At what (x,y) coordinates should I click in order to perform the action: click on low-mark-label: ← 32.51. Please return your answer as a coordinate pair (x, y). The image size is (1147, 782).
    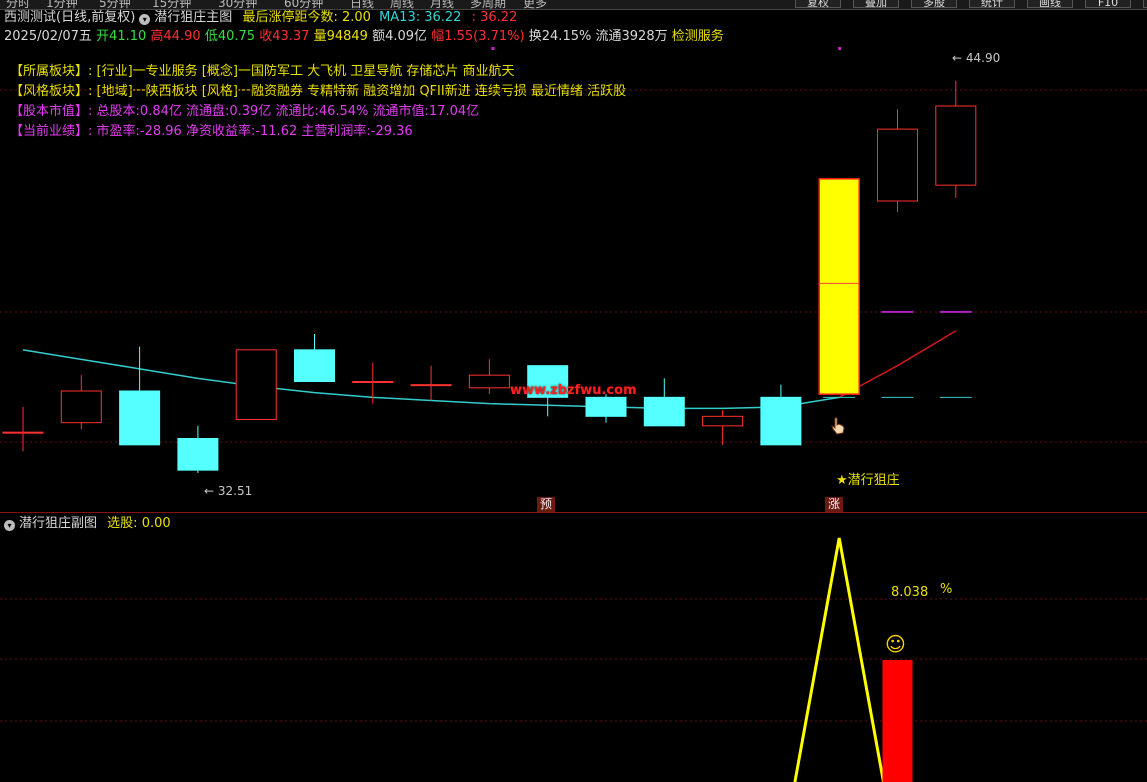
    Looking at the image, I should click on (228, 491).